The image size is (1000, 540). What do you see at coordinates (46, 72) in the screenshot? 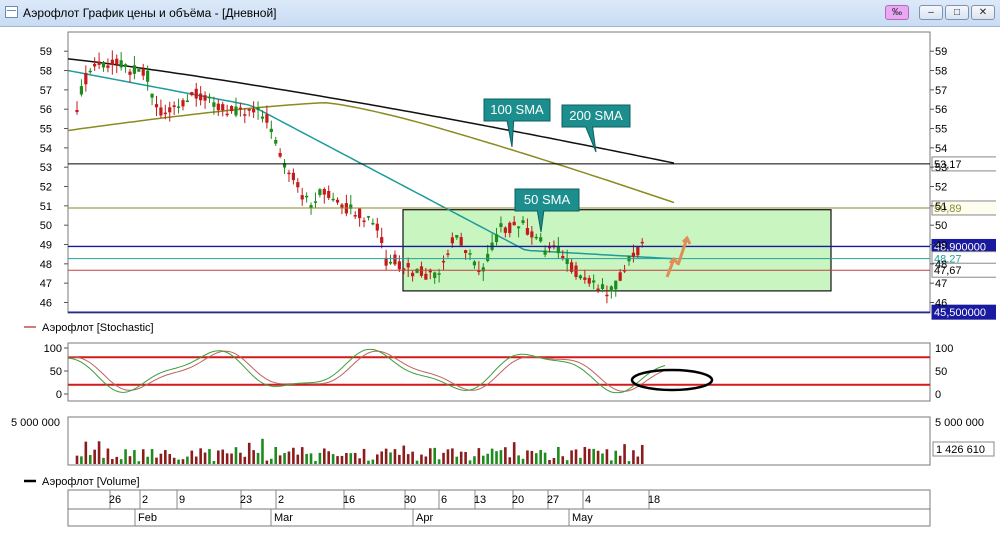
I see `price-tick-label-left: 58` at bounding box center [46, 72].